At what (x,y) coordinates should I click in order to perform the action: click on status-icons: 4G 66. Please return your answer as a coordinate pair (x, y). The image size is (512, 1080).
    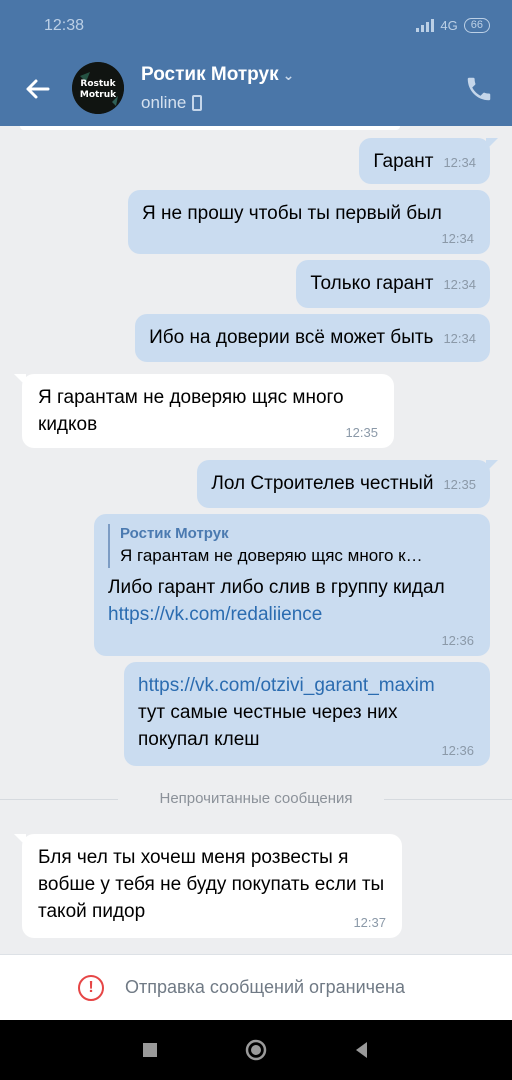
    Looking at the image, I should click on (453, 25).